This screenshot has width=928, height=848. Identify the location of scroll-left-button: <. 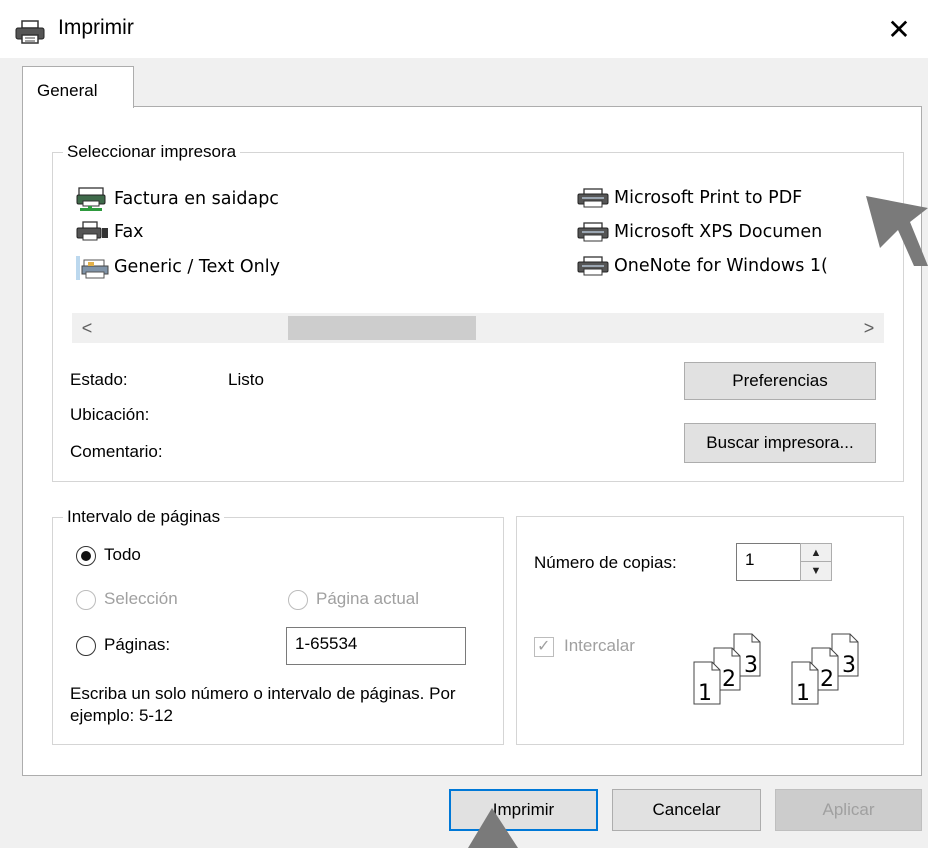
(87, 328).